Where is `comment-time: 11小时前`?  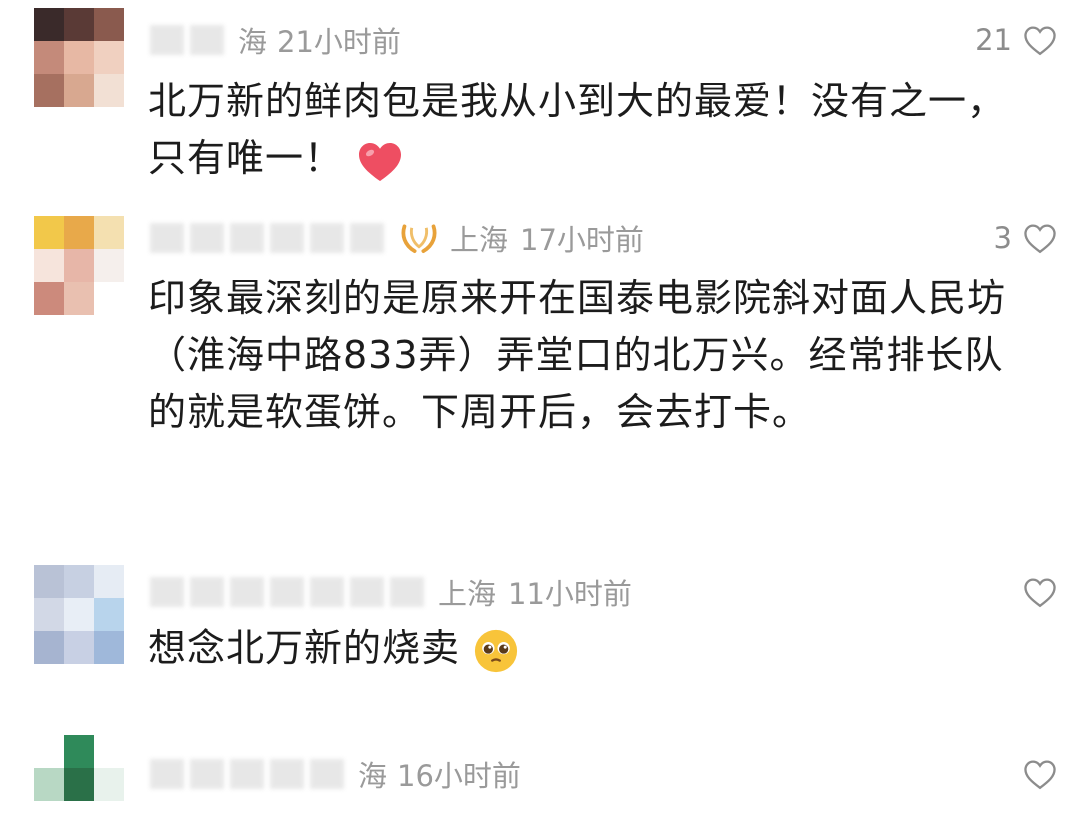
comment-time: 11小时前 is located at coordinates (570, 594).